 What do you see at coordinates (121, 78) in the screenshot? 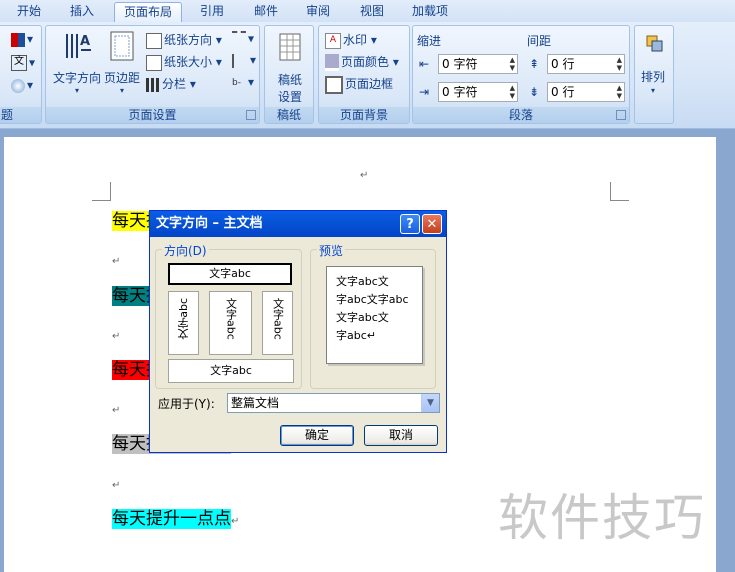
I see `margins-label: 页边距` at bounding box center [121, 78].